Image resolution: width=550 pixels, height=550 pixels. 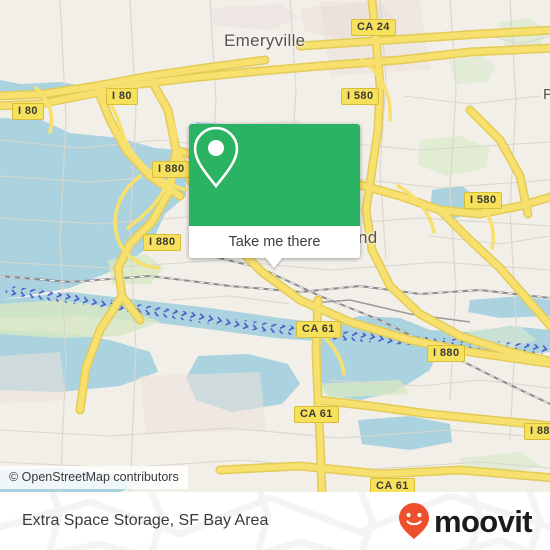 What do you see at coordinates (216, 157) in the screenshot?
I see `map-pin-icon` at bounding box center [216, 157].